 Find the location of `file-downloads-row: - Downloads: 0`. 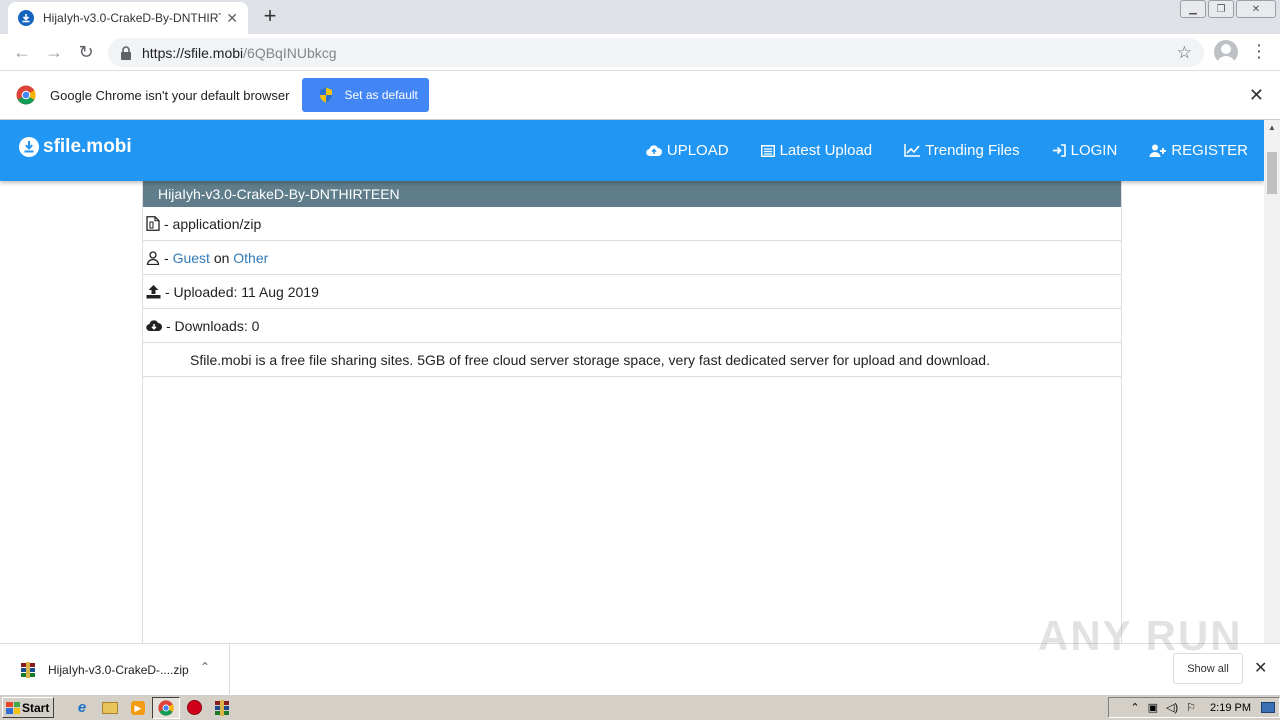

file-downloads-row: - Downloads: 0 is located at coordinates (632, 326).